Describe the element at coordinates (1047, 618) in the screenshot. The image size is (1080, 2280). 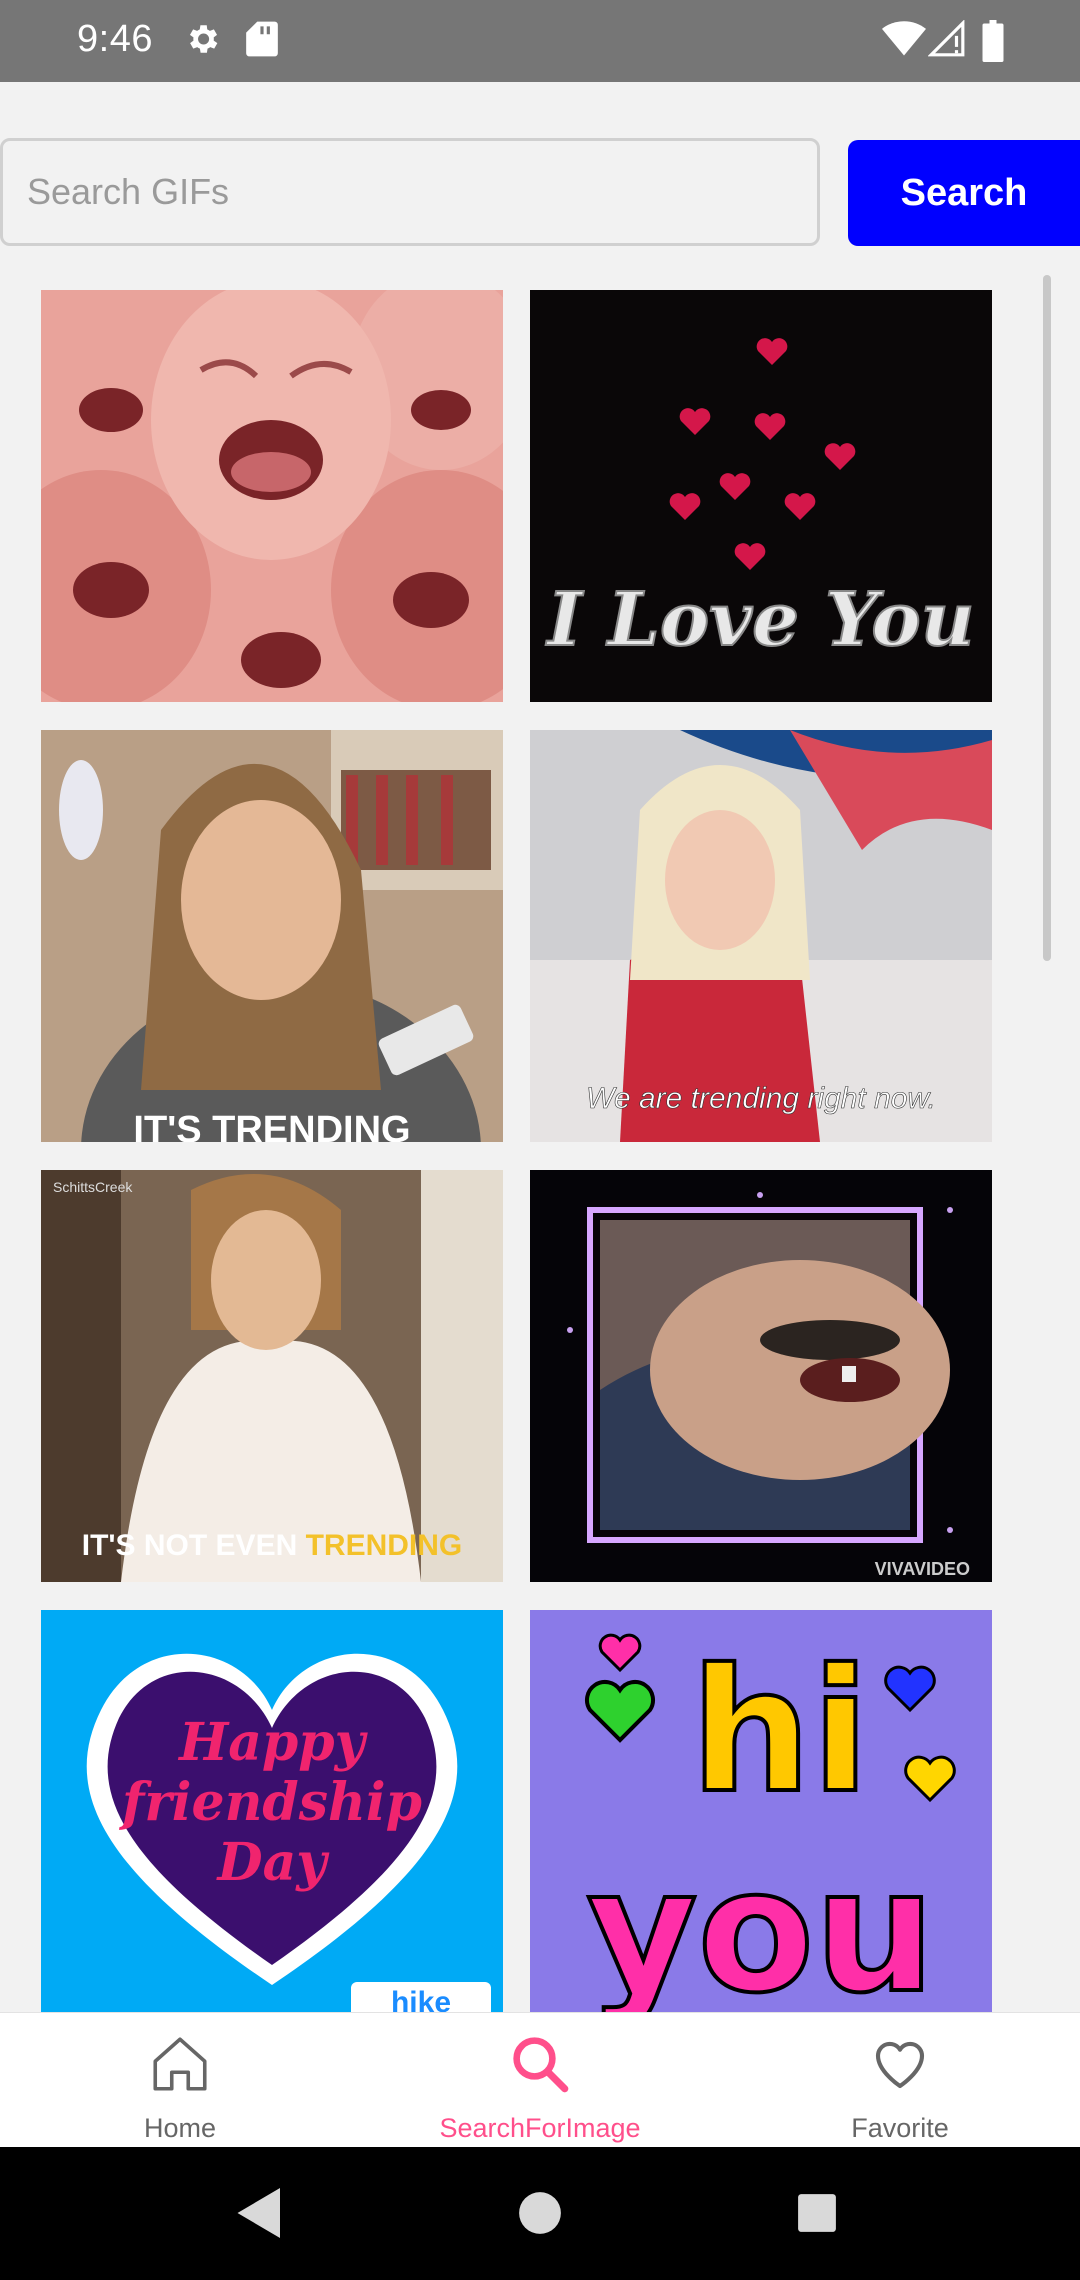
I see `scrollbar-thumb` at that location.